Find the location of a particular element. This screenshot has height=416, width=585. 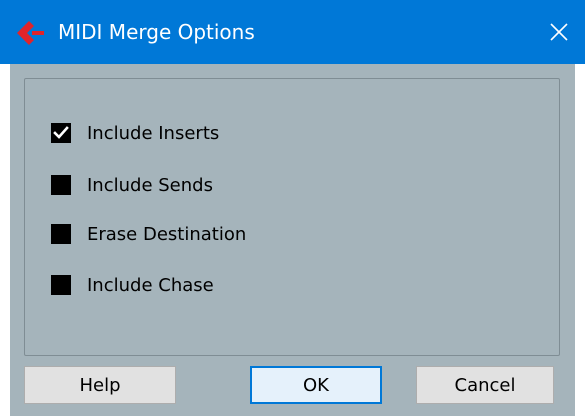

include-inserts-label: Include Inserts is located at coordinates (153, 133).